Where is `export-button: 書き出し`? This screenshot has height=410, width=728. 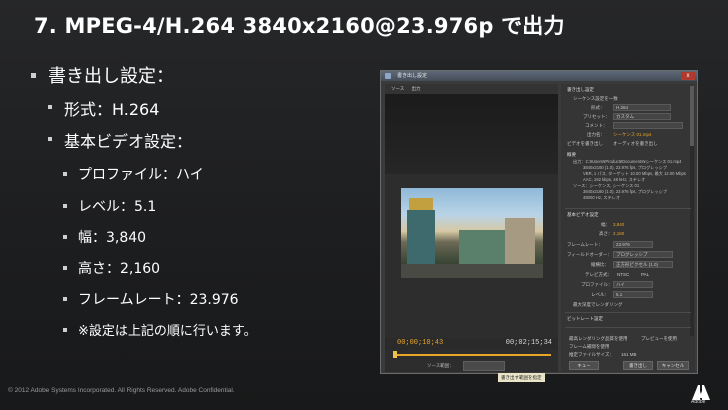 export-button: 書き出し is located at coordinates (638, 365).